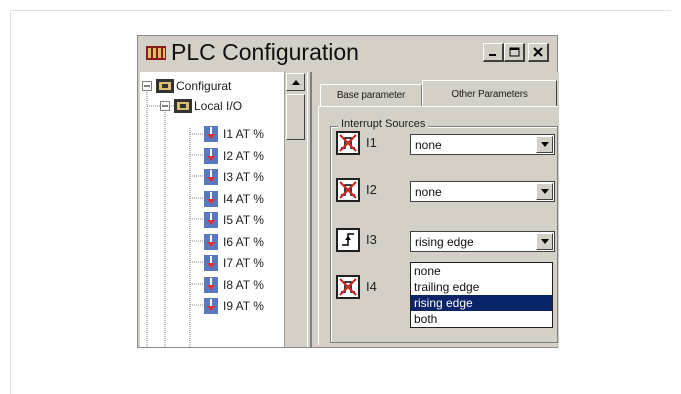 The height and width of the screenshot is (394, 681). I want to click on tree-node-label: I4 AT %, so click(243, 198).